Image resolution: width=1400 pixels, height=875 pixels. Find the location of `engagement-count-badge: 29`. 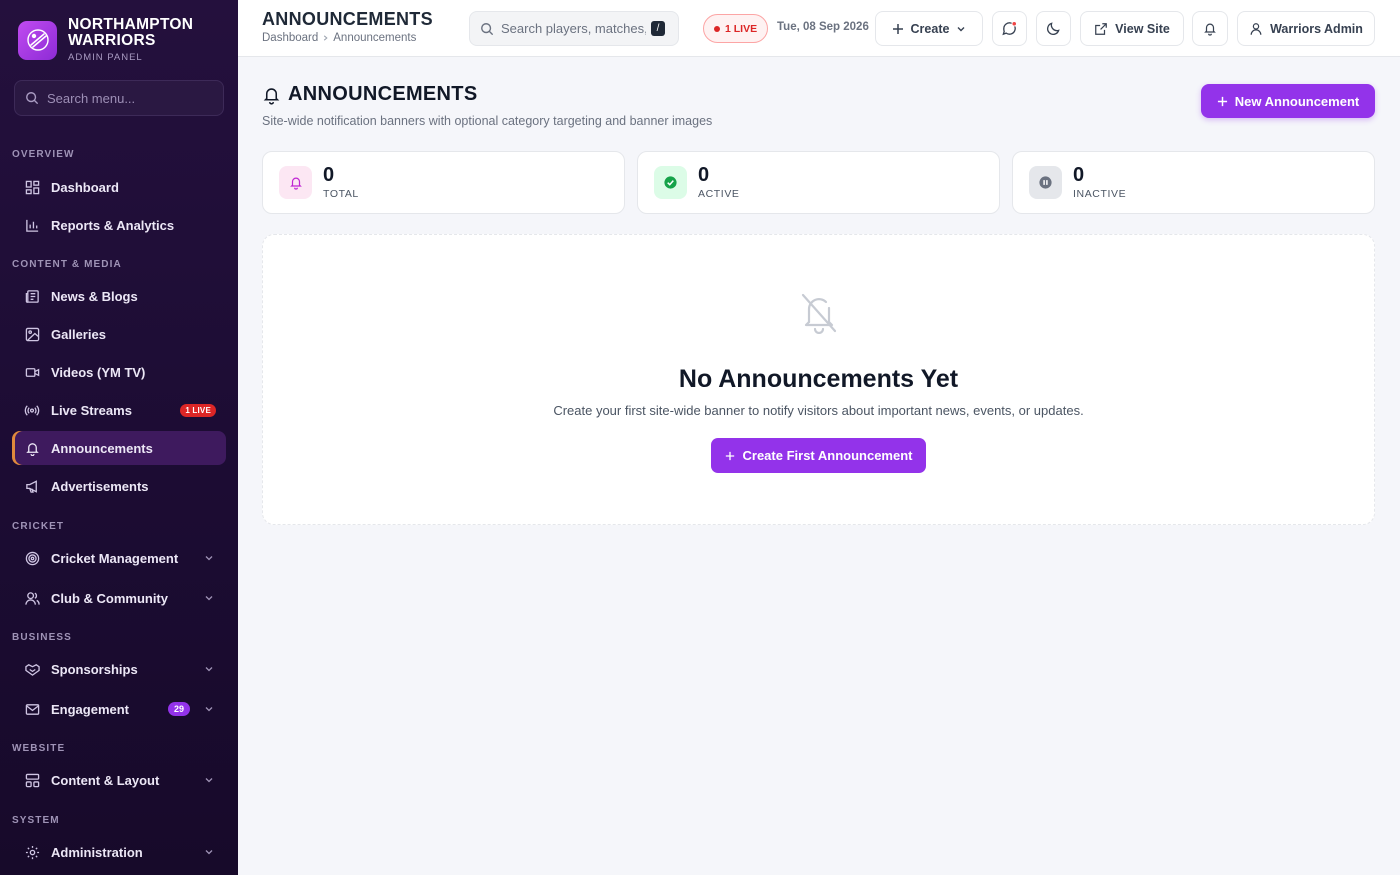

engagement-count-badge: 29 is located at coordinates (178, 709).